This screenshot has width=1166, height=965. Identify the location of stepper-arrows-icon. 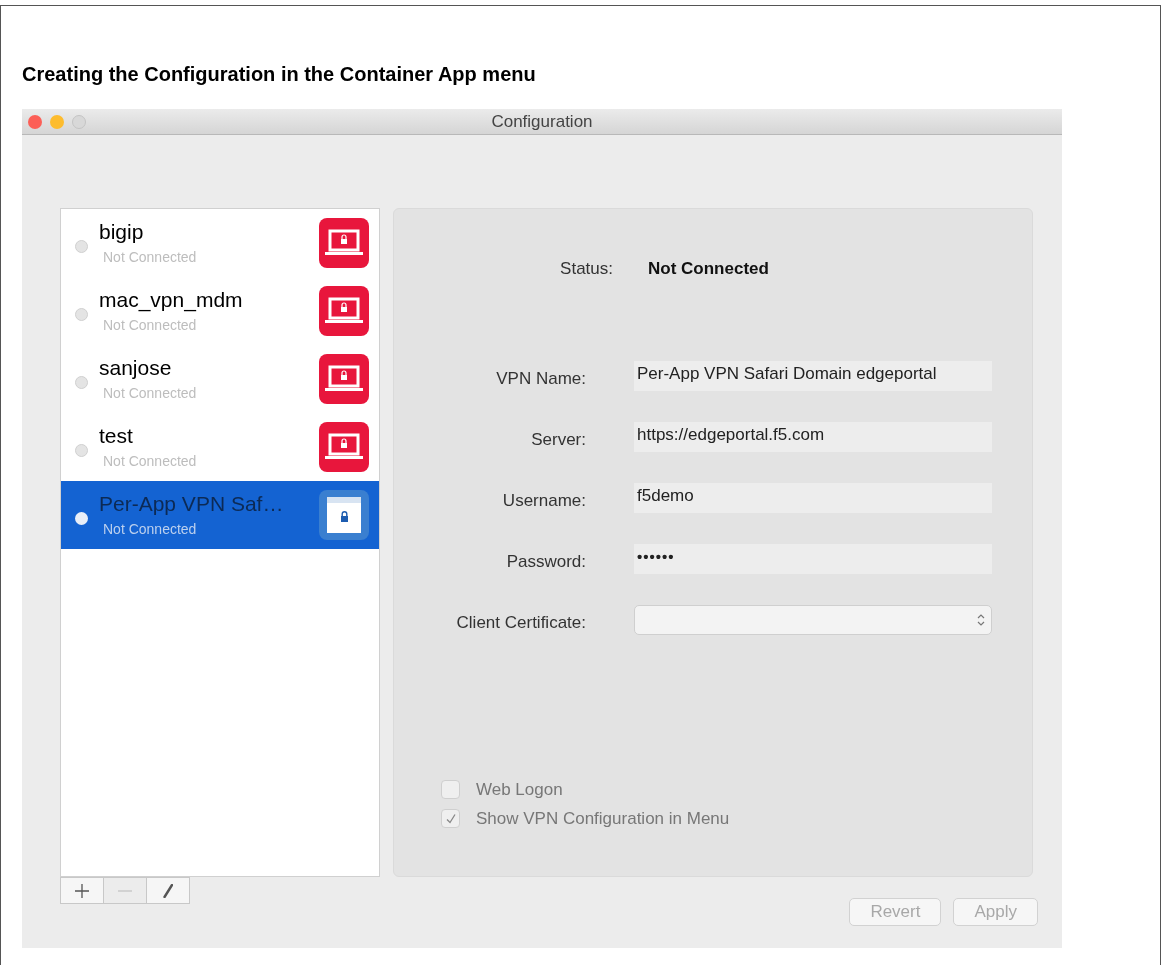
(981, 620).